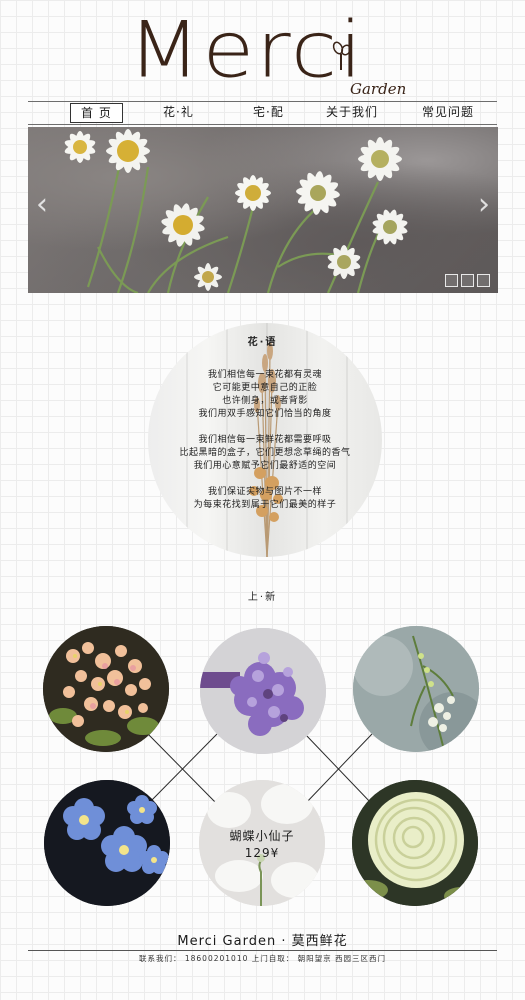  What do you see at coordinates (262, 101) in the screenshot?
I see `nav-top-divider` at bounding box center [262, 101].